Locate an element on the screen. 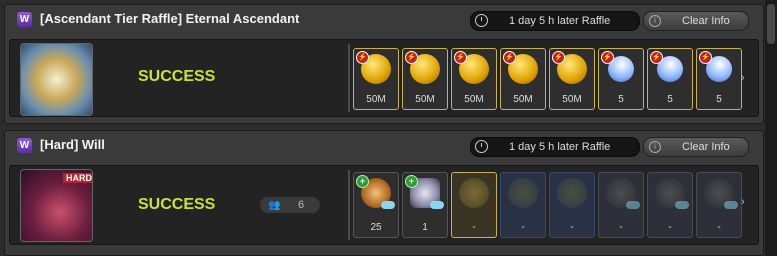  party-icon: 👥 is located at coordinates (274, 205).